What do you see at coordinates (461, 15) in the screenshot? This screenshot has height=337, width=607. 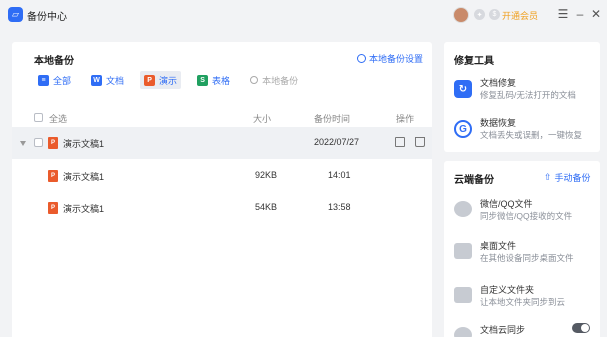 I see `avatar` at bounding box center [461, 15].